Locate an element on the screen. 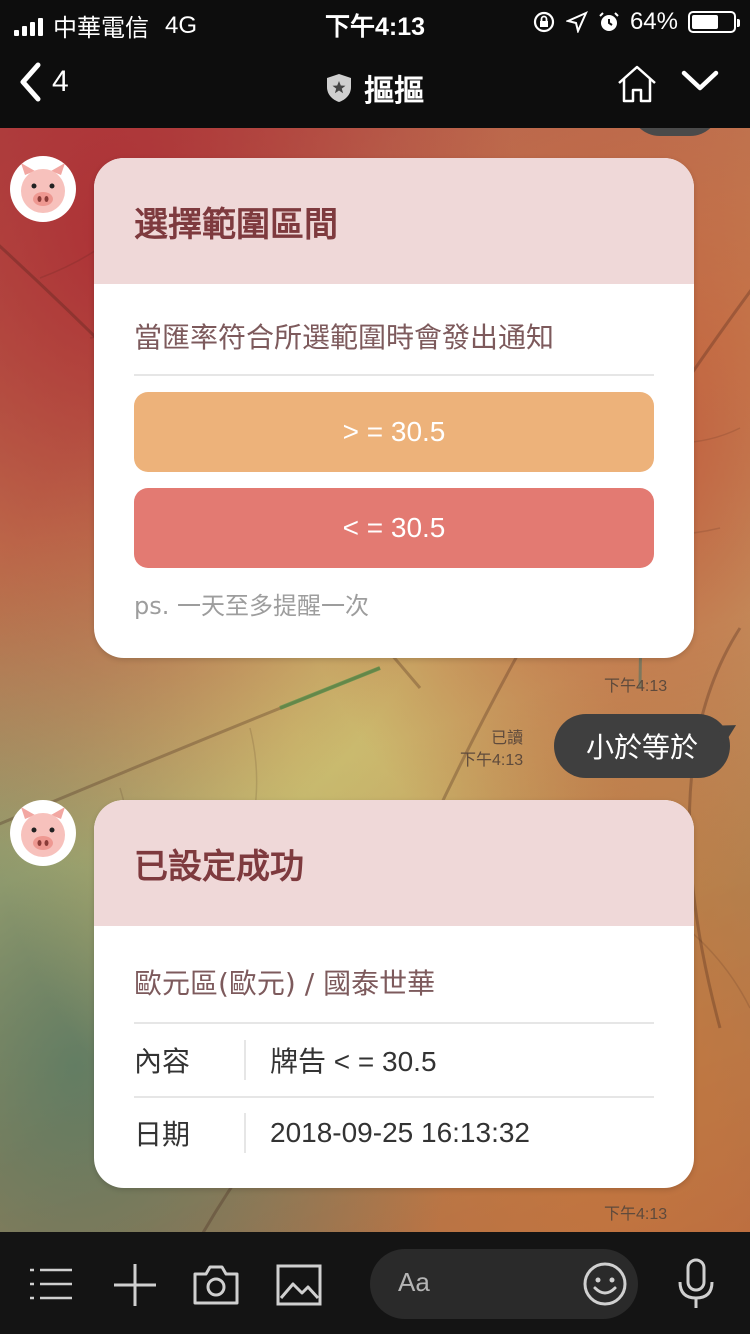 The height and width of the screenshot is (1334, 750). battery-level is located at coordinates (705, 22).